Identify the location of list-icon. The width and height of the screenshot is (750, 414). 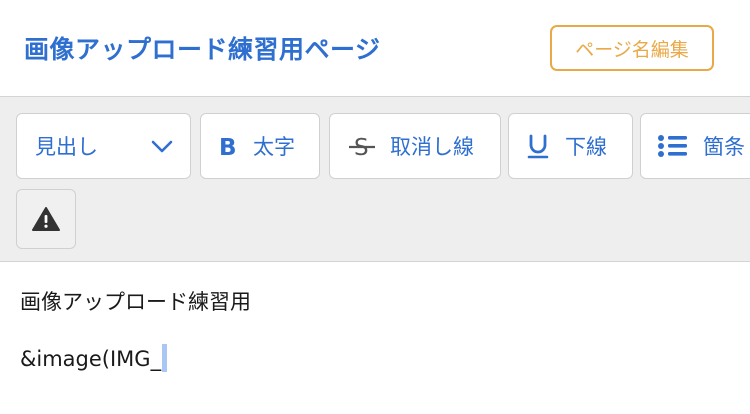
(673, 146).